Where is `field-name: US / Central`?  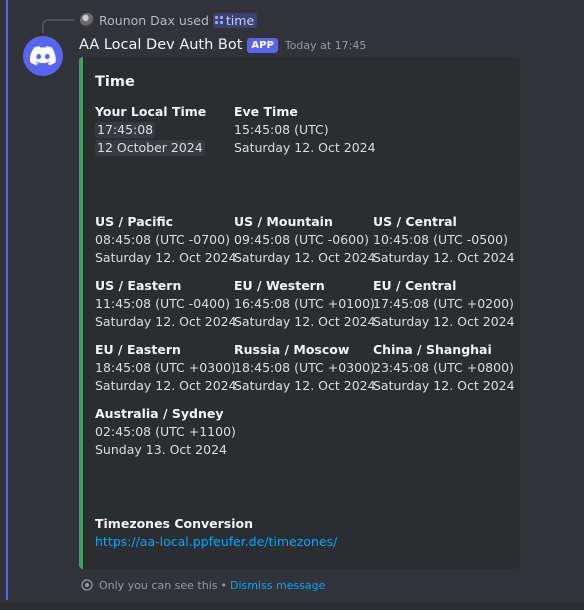 field-name: US / Central is located at coordinates (415, 221).